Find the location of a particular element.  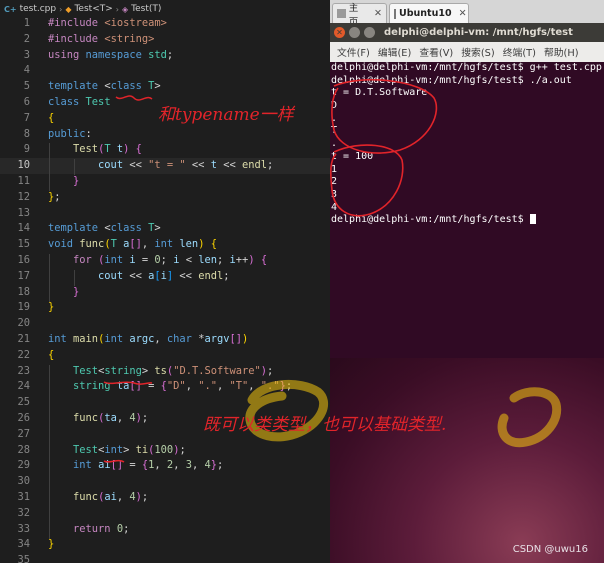

tab-home: 主页 ✕ is located at coordinates (359, 15).